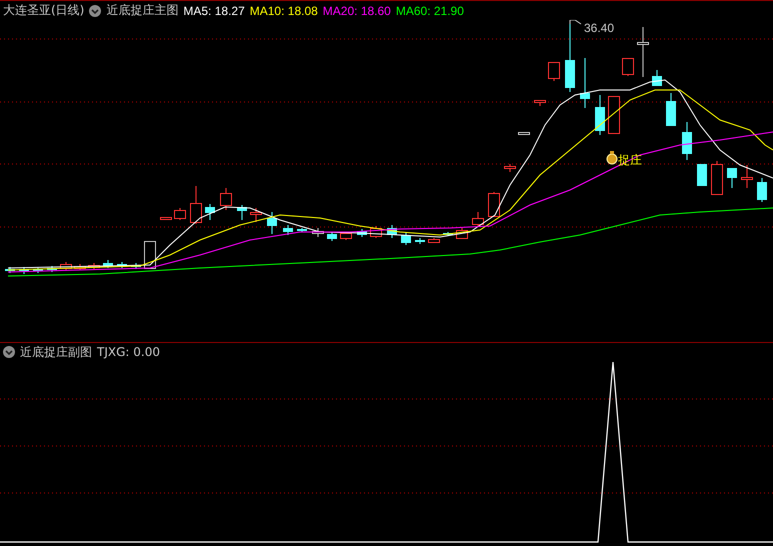 The height and width of the screenshot is (546, 773). Describe the element at coordinates (430, 11) in the screenshot. I see `ma-reading: MA60: 21.90` at that location.